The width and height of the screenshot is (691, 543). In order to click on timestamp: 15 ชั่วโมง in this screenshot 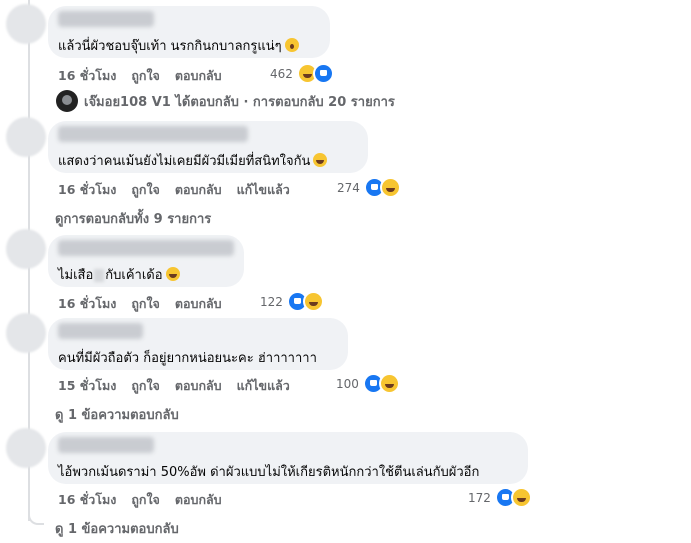, I will do `click(87, 385)`.